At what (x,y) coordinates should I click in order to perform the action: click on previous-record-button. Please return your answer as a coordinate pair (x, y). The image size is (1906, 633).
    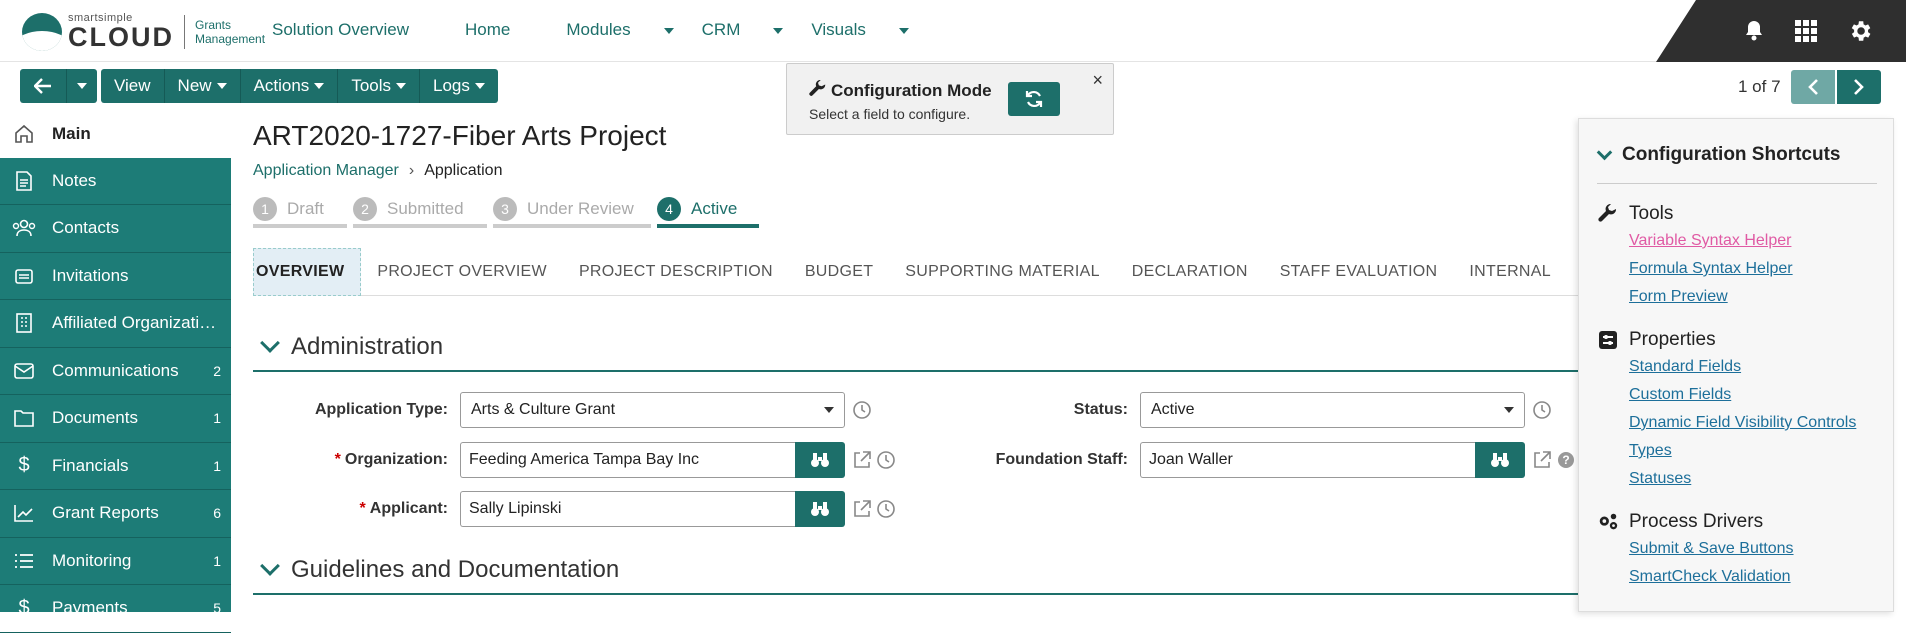
    Looking at the image, I should click on (1812, 87).